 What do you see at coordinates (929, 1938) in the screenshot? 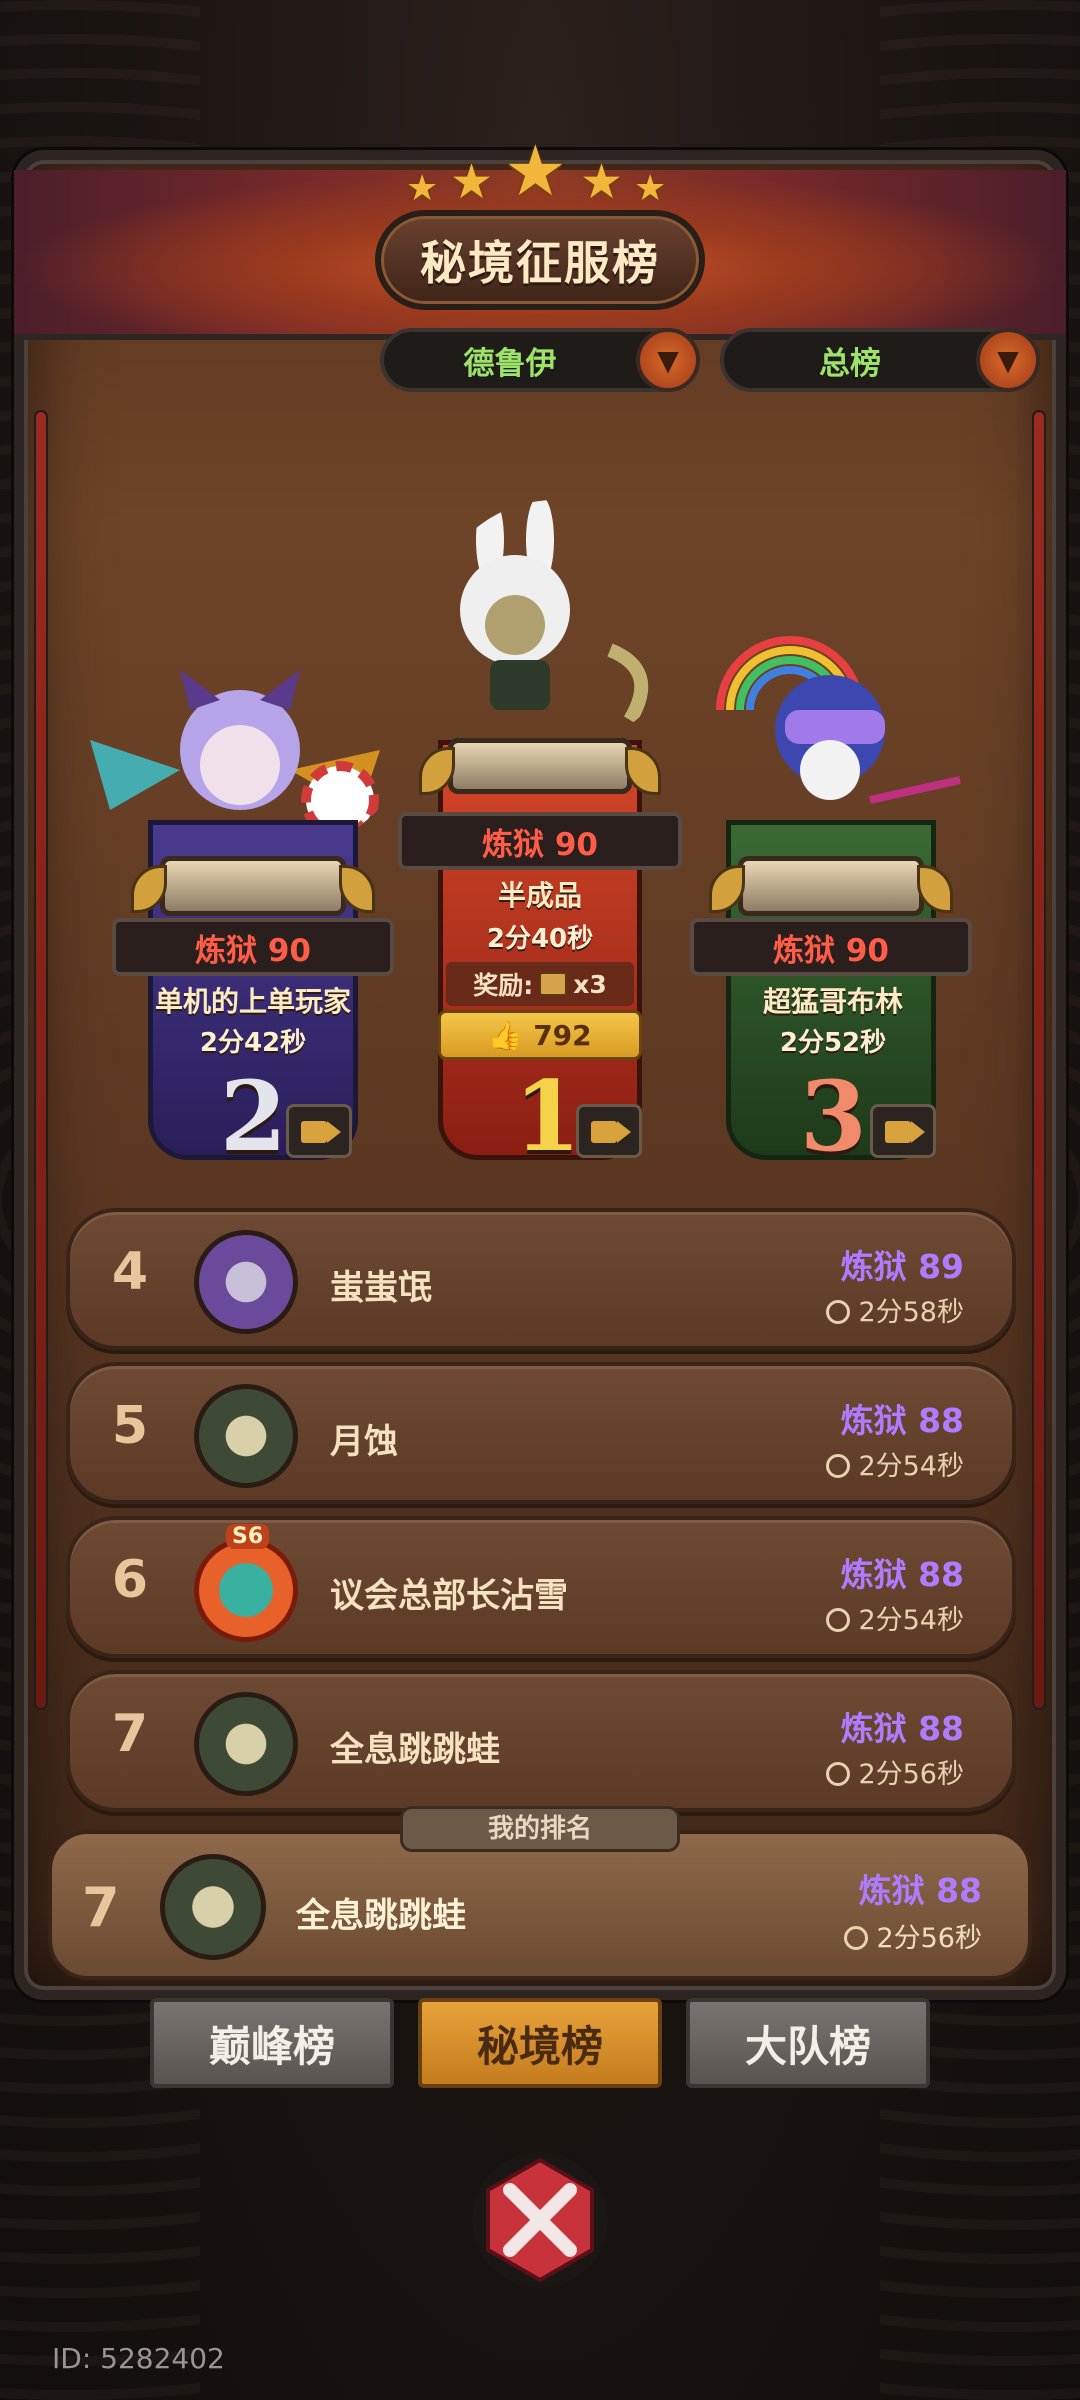
I see `my-time-value: 2分56秒` at bounding box center [929, 1938].